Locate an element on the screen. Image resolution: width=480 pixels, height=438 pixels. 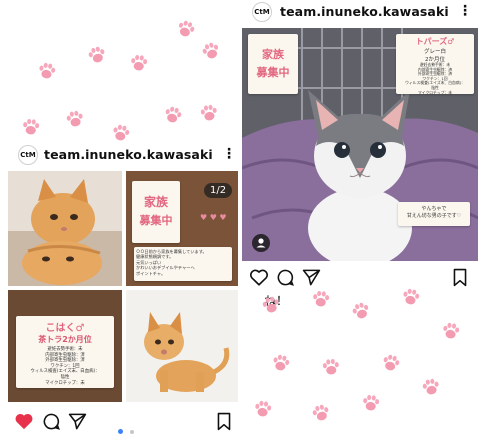
kittens-photo is located at coordinates (65, 228).